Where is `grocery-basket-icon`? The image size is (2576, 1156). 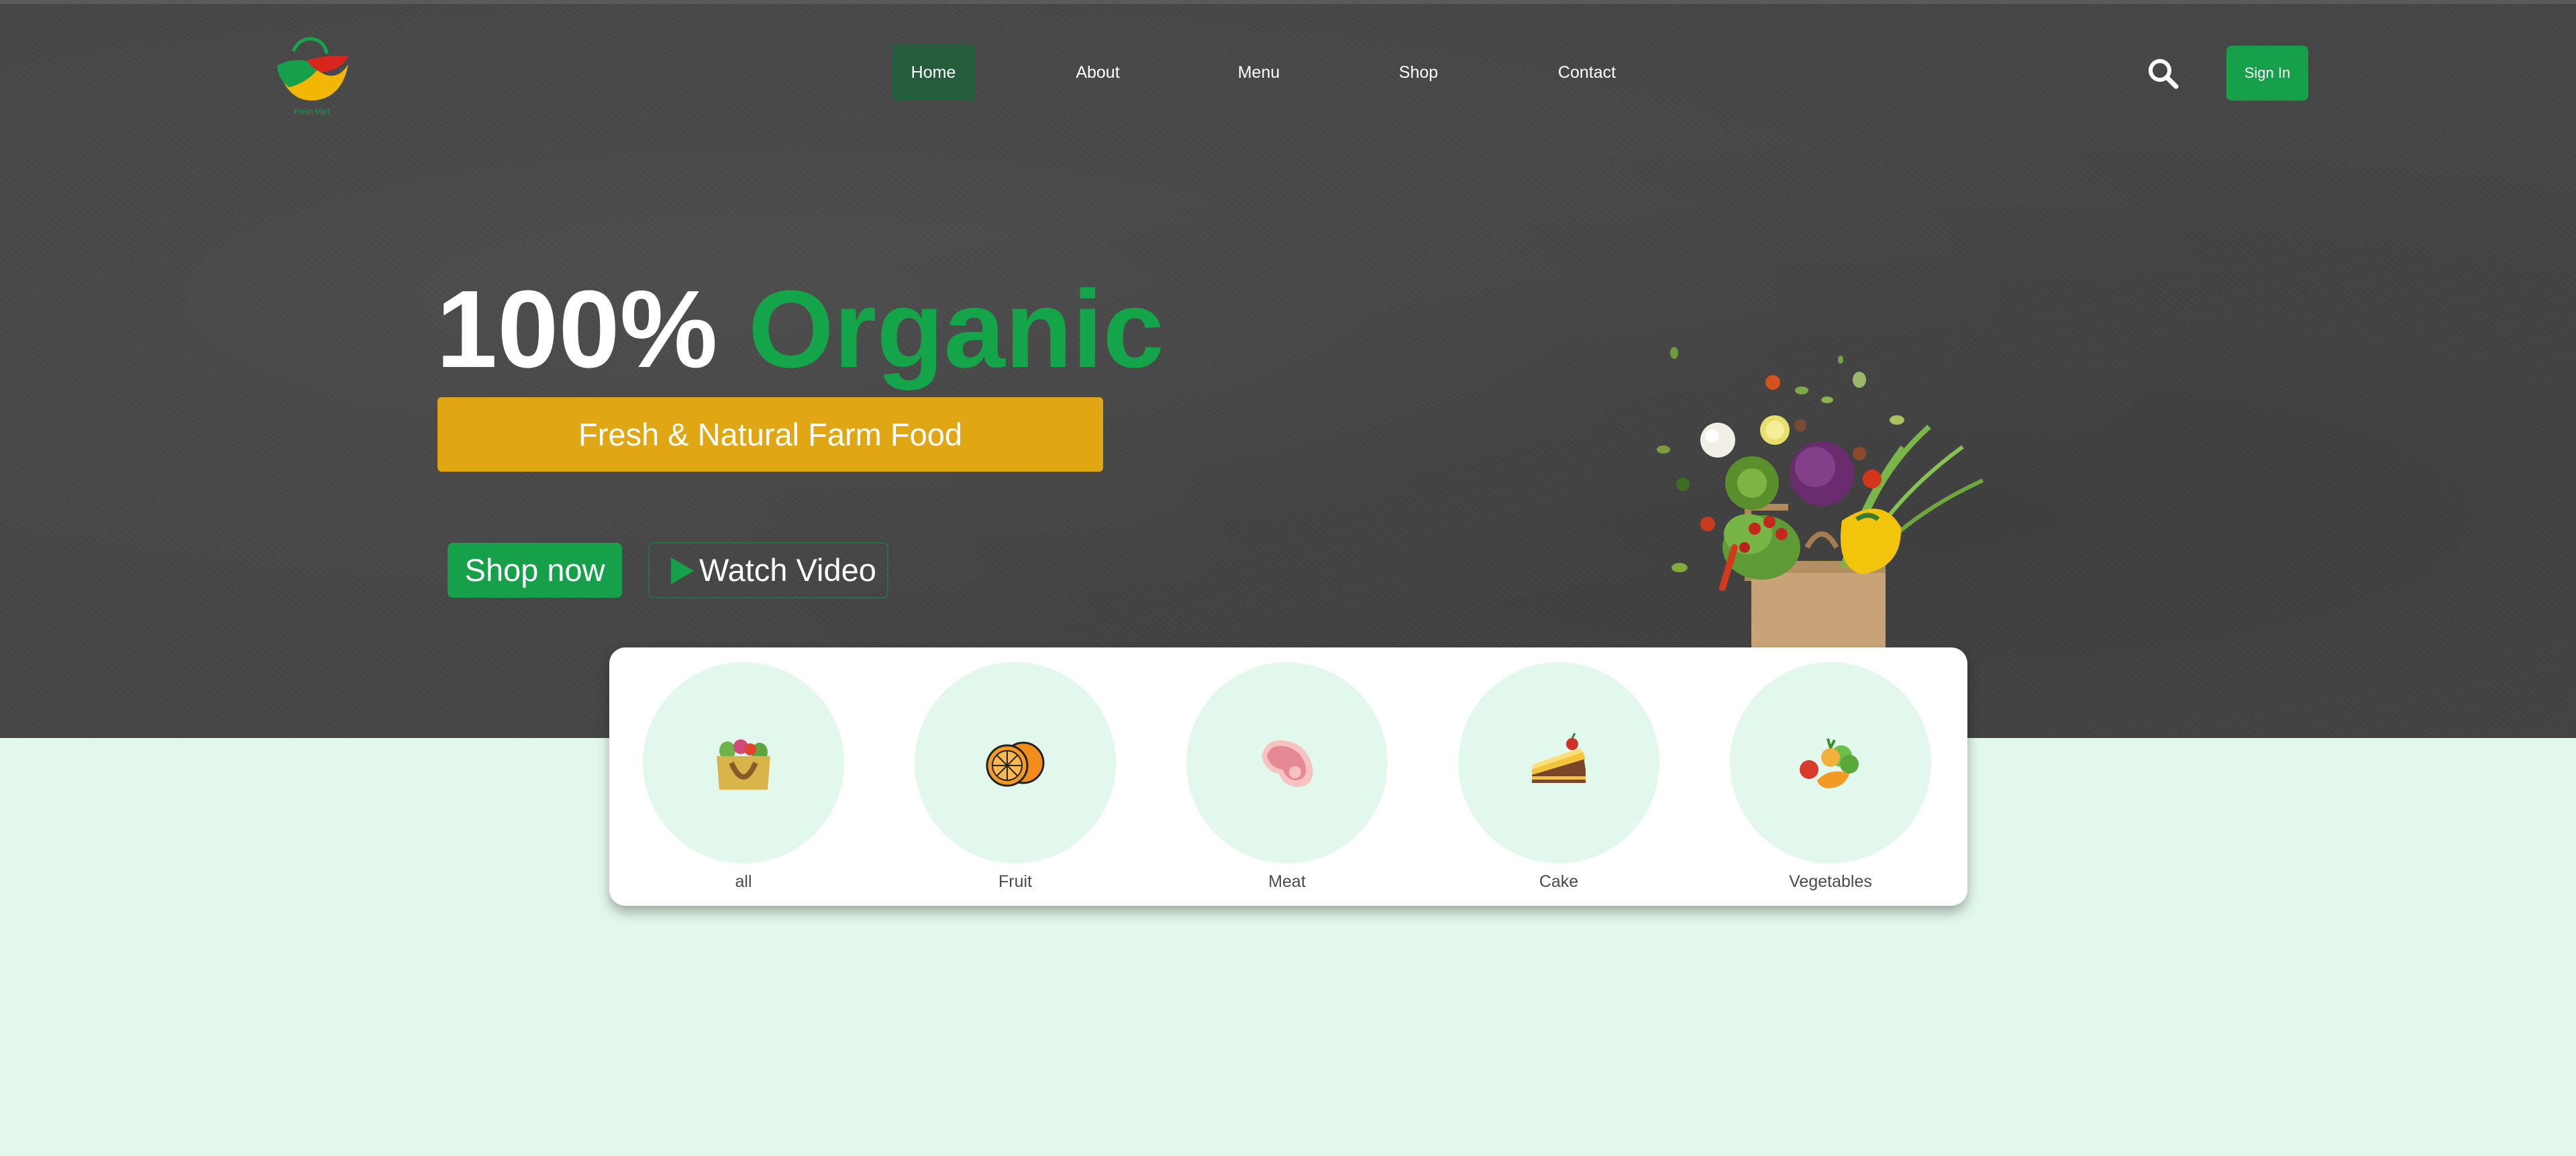 grocery-basket-icon is located at coordinates (743, 764).